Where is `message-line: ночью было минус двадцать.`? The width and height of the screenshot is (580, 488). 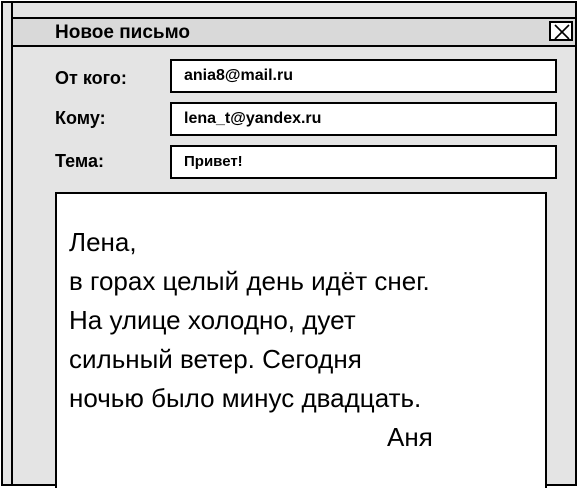
message-line: ночью было минус двадцать. is located at coordinates (245, 398).